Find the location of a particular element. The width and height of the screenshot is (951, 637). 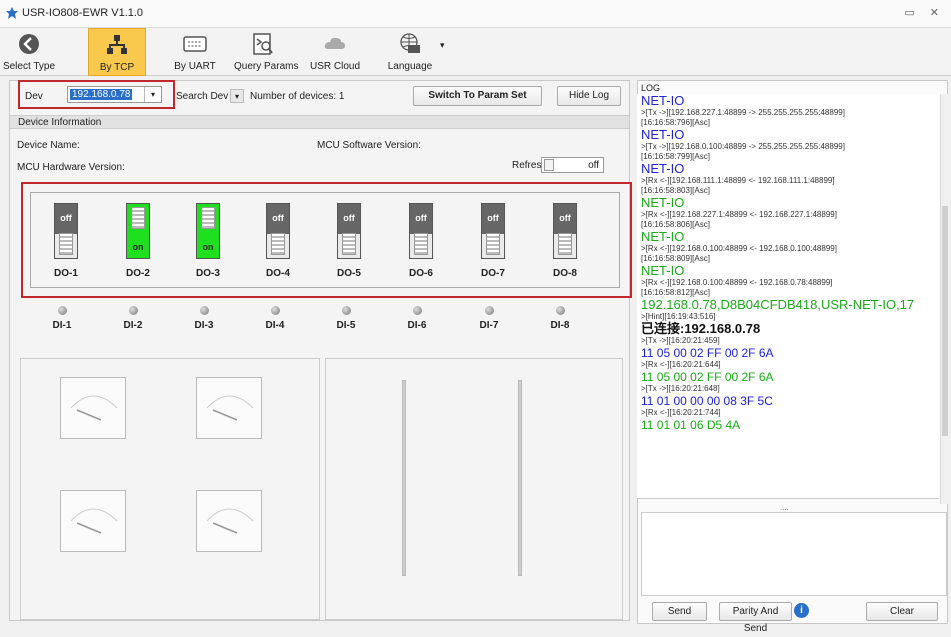

query-params-button: Query Params is located at coordinates (266, 52).